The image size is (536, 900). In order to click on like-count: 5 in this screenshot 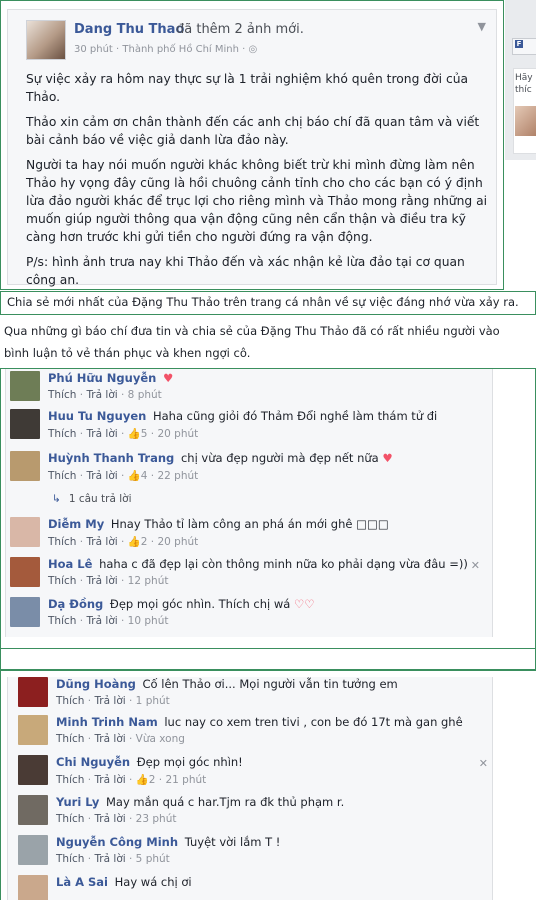, I will do `click(144, 434)`.